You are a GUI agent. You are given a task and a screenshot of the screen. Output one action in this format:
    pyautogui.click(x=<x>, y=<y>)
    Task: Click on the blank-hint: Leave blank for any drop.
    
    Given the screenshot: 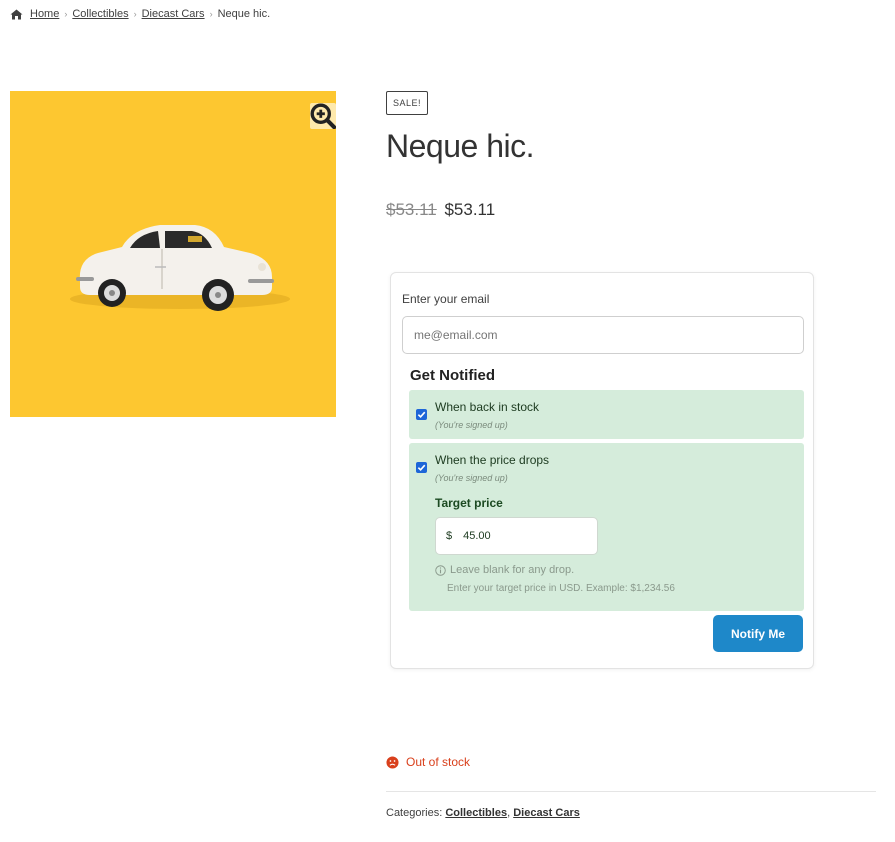 What is the action you would take?
    pyautogui.click(x=504, y=570)
    